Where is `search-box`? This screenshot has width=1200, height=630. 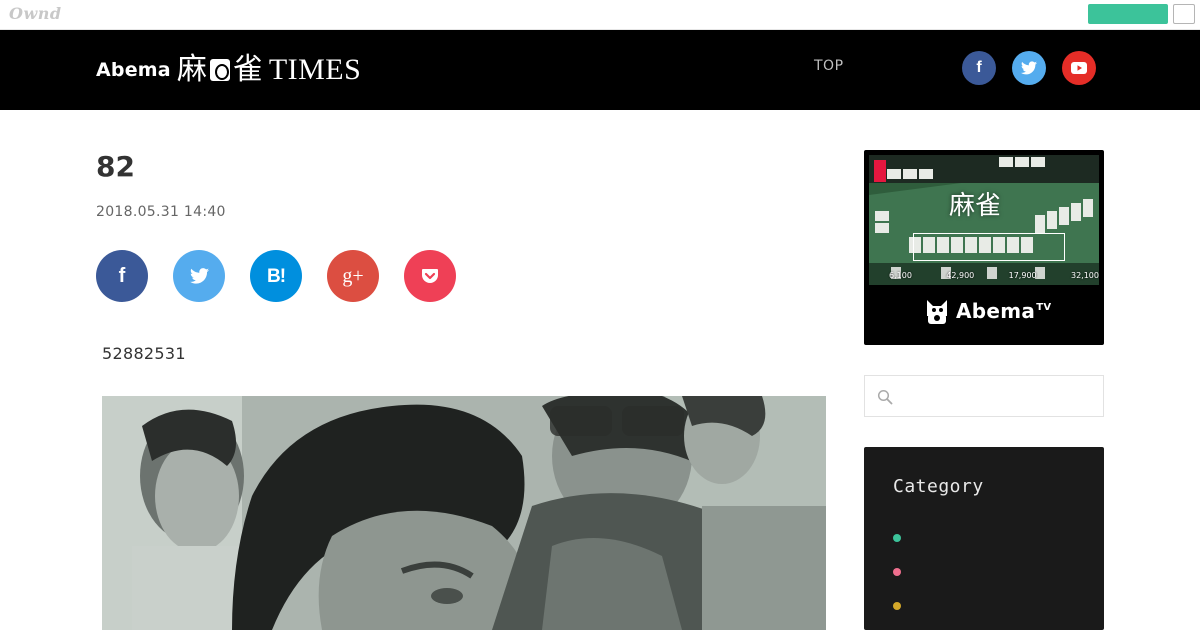
search-box is located at coordinates (984, 396).